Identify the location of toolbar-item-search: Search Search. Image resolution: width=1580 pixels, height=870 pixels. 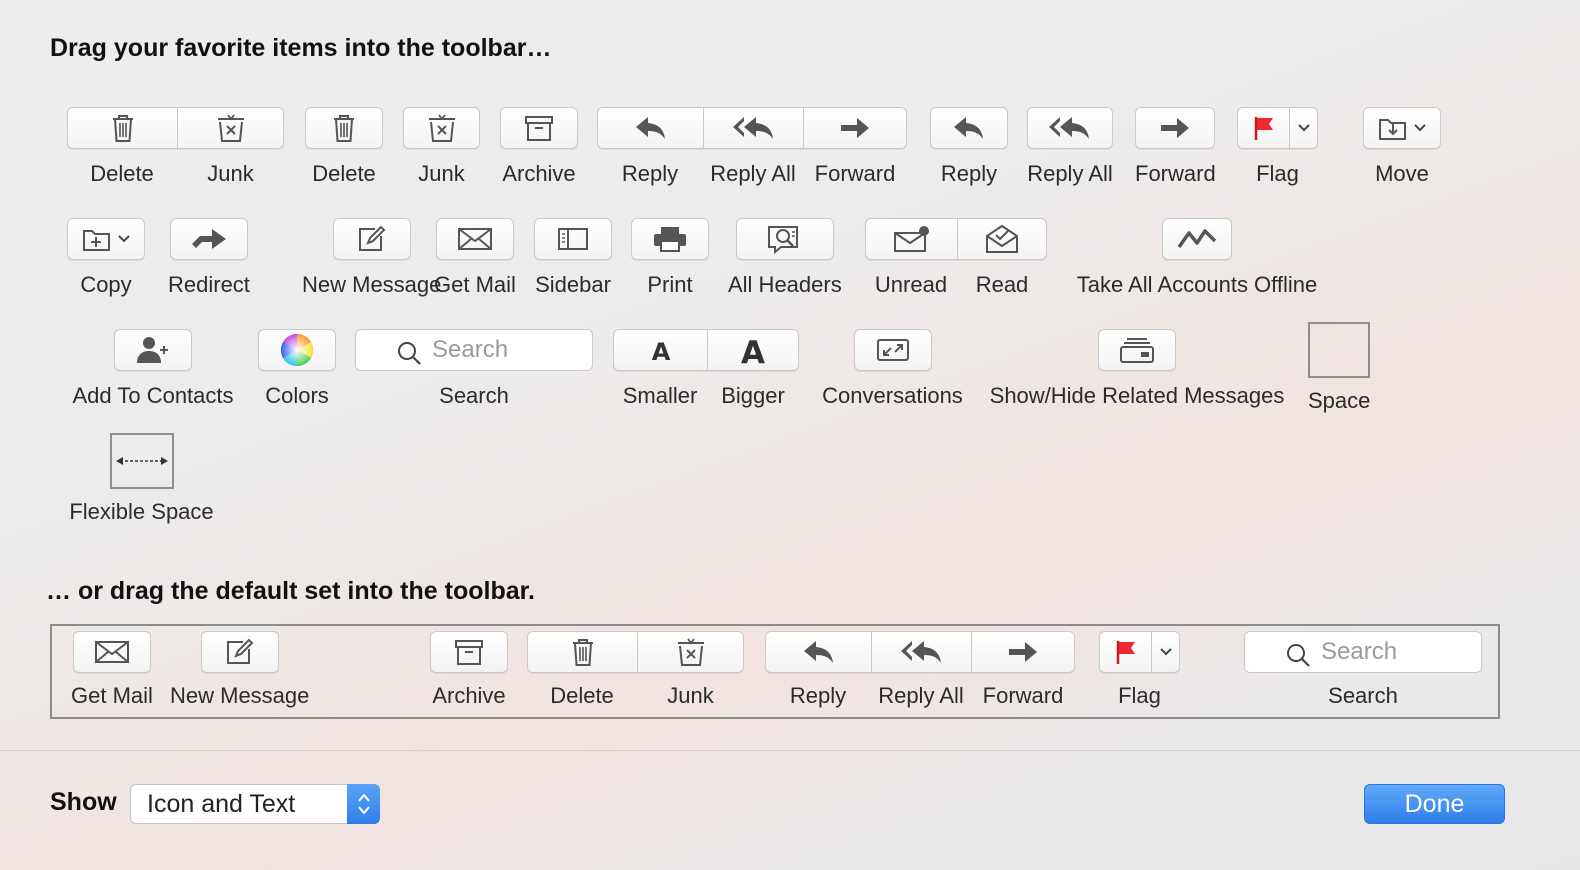
(474, 369).